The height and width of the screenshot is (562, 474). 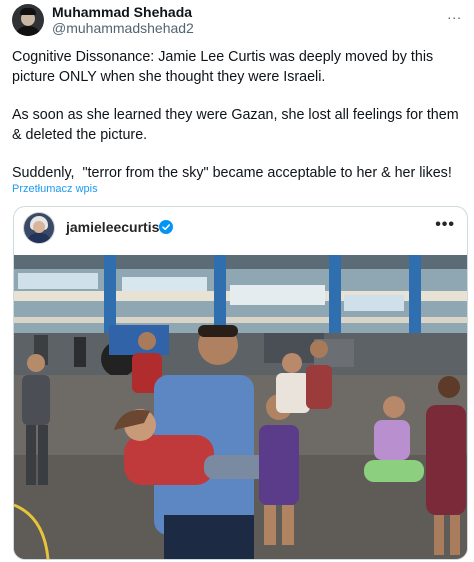 What do you see at coordinates (112, 227) in the screenshot?
I see `embedded-author-username: jamieleecurtis` at bounding box center [112, 227].